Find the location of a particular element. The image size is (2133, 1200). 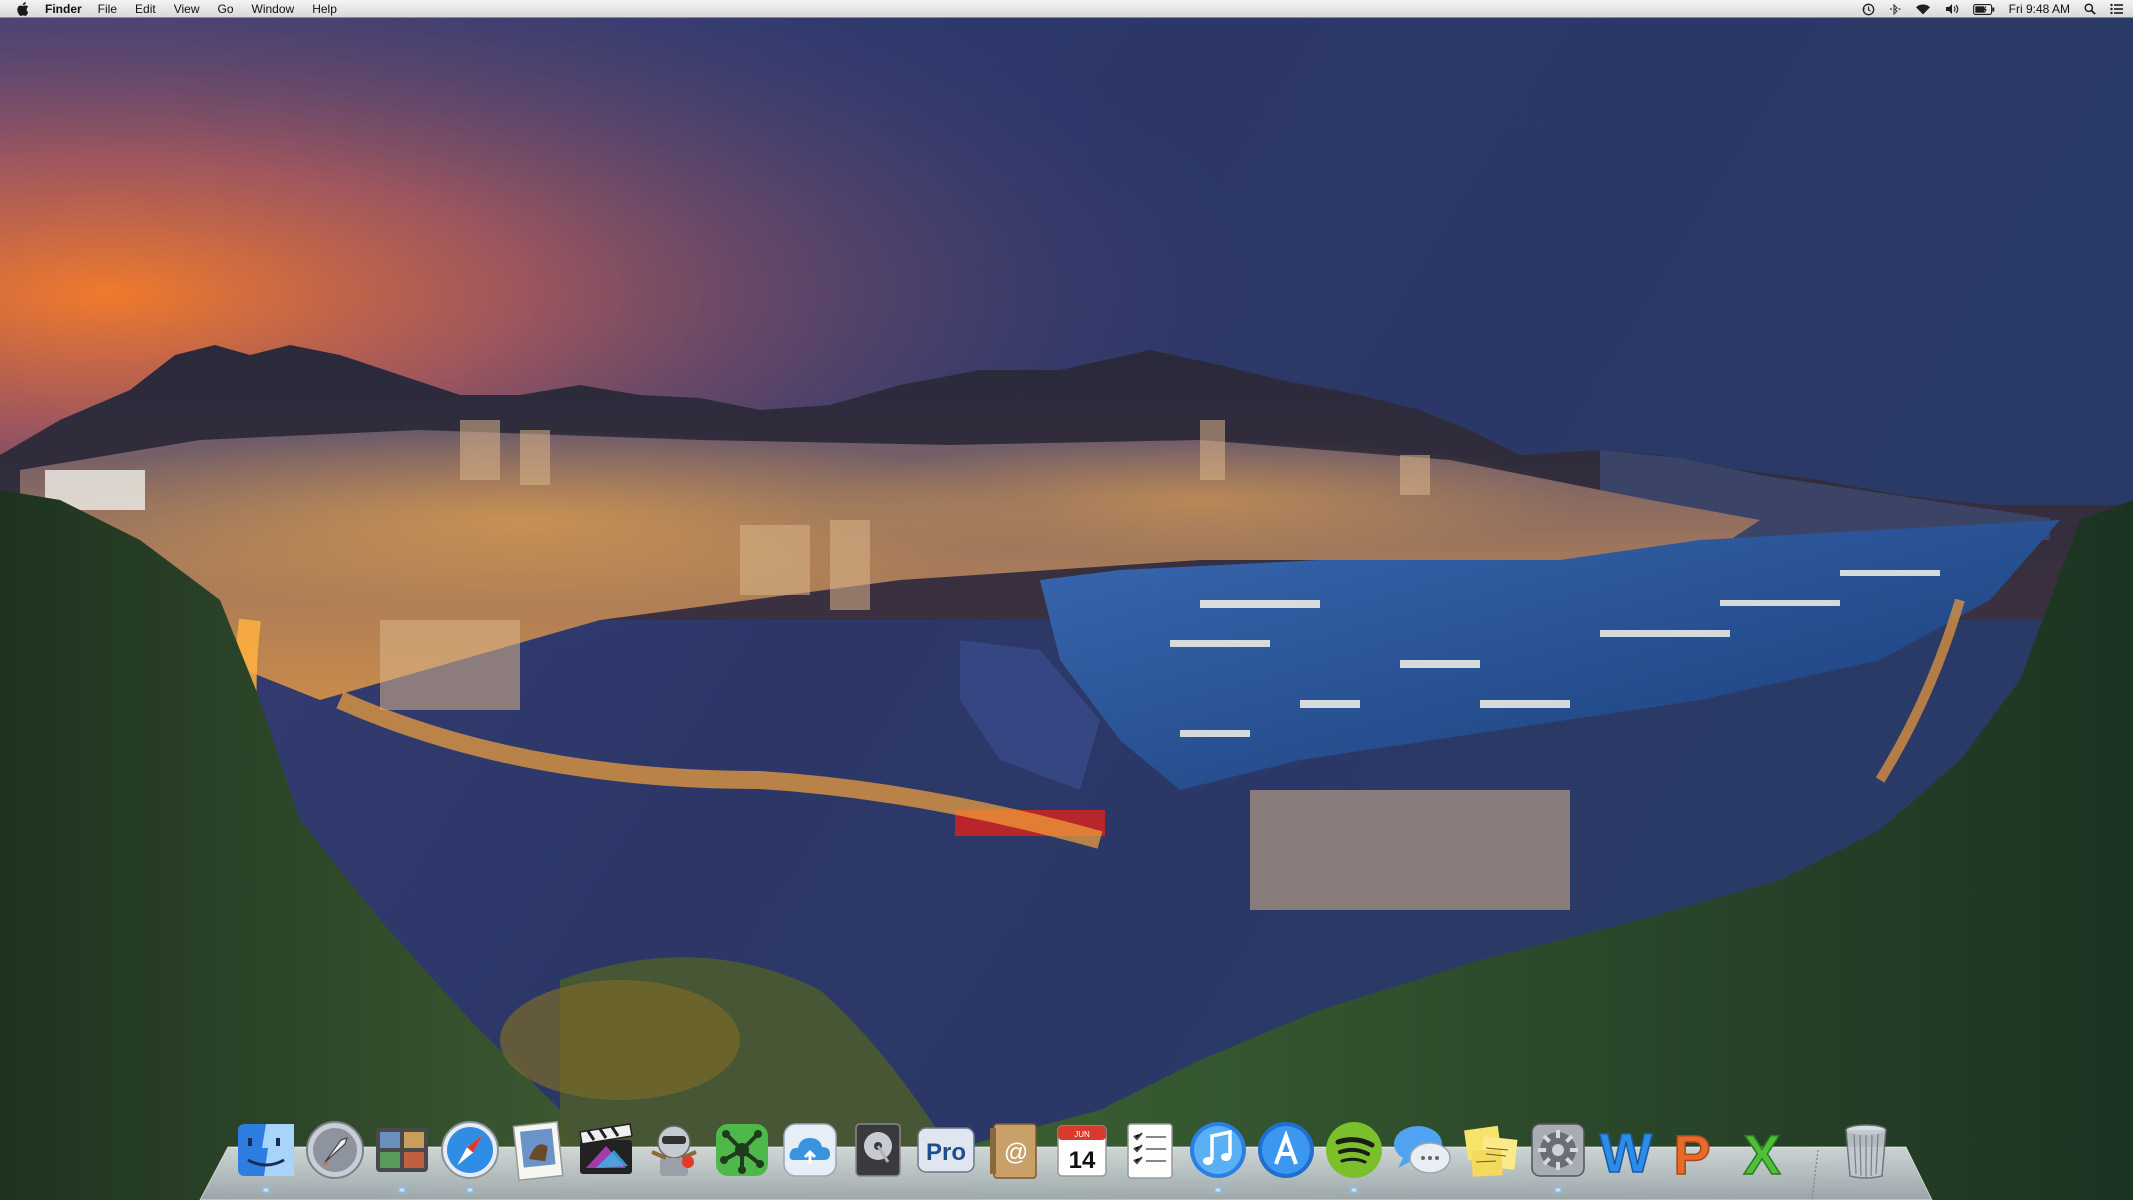

automator-icon is located at coordinates (674, 1150).